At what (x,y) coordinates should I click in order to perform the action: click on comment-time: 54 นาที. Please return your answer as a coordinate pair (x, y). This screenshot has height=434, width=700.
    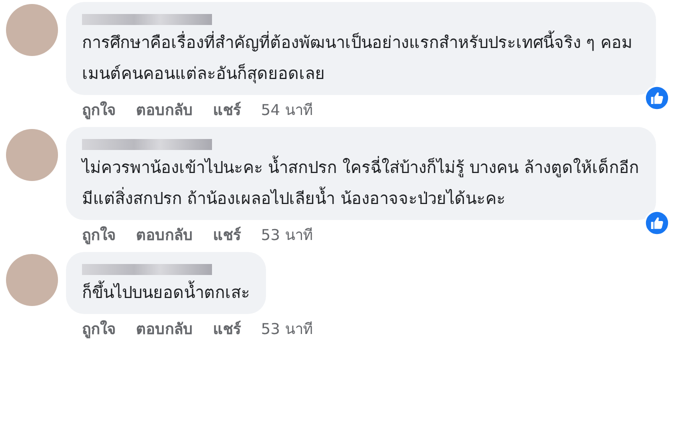
    Looking at the image, I should click on (287, 110).